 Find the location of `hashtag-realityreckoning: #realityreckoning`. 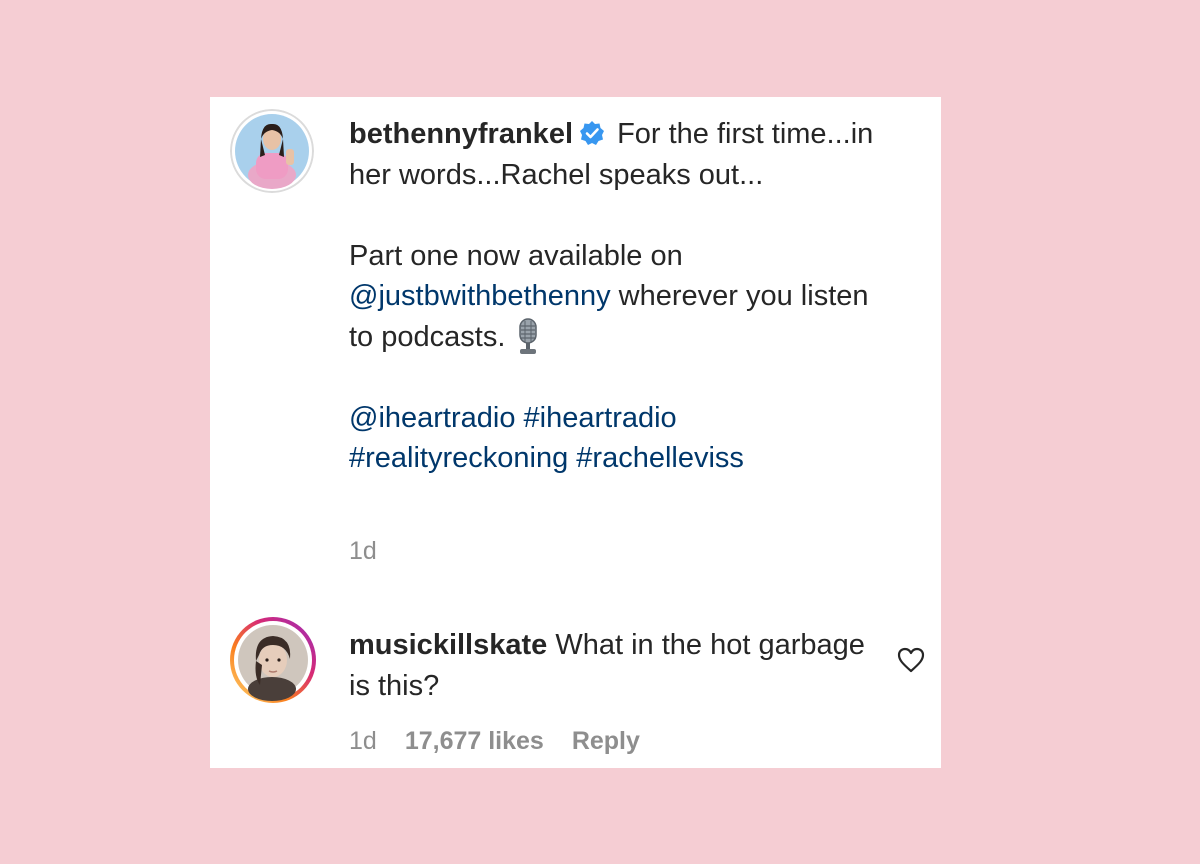

hashtag-realityreckoning: #realityreckoning is located at coordinates (458, 458).